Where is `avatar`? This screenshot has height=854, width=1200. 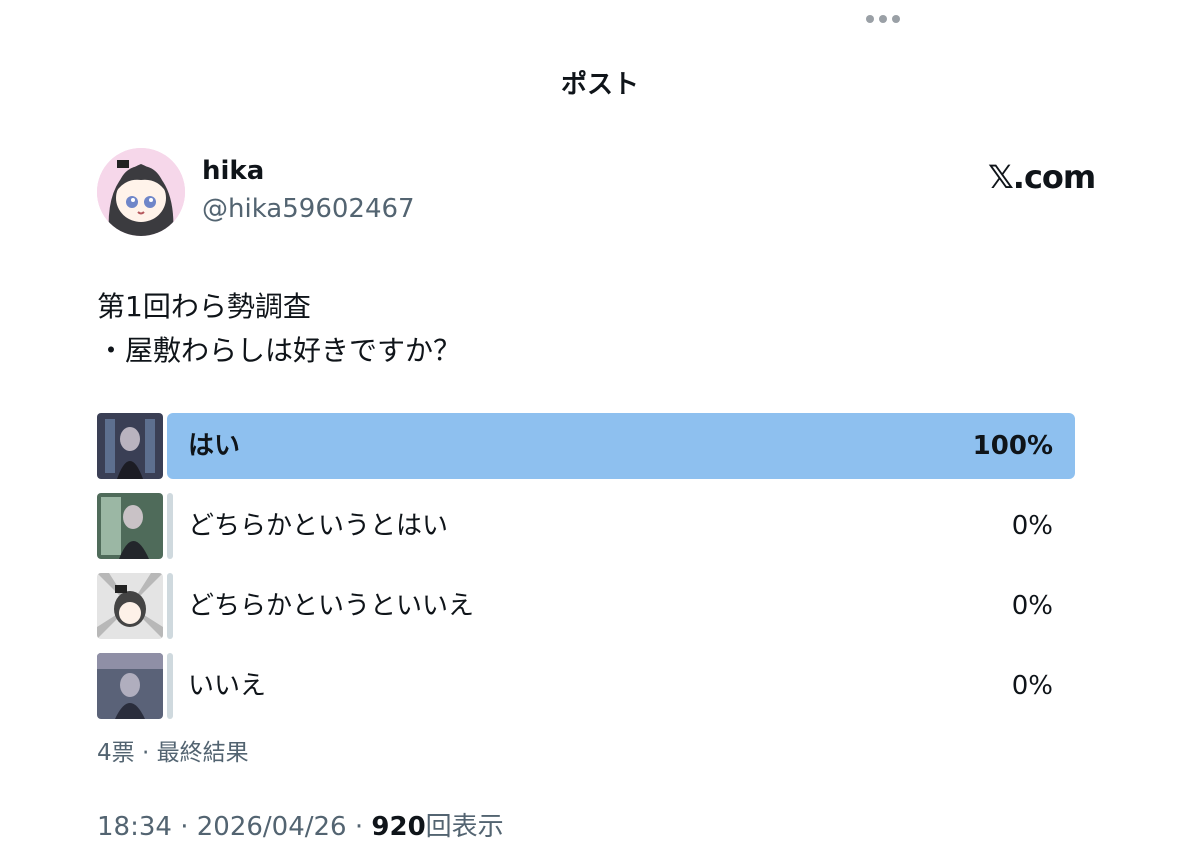
avatar is located at coordinates (141, 192).